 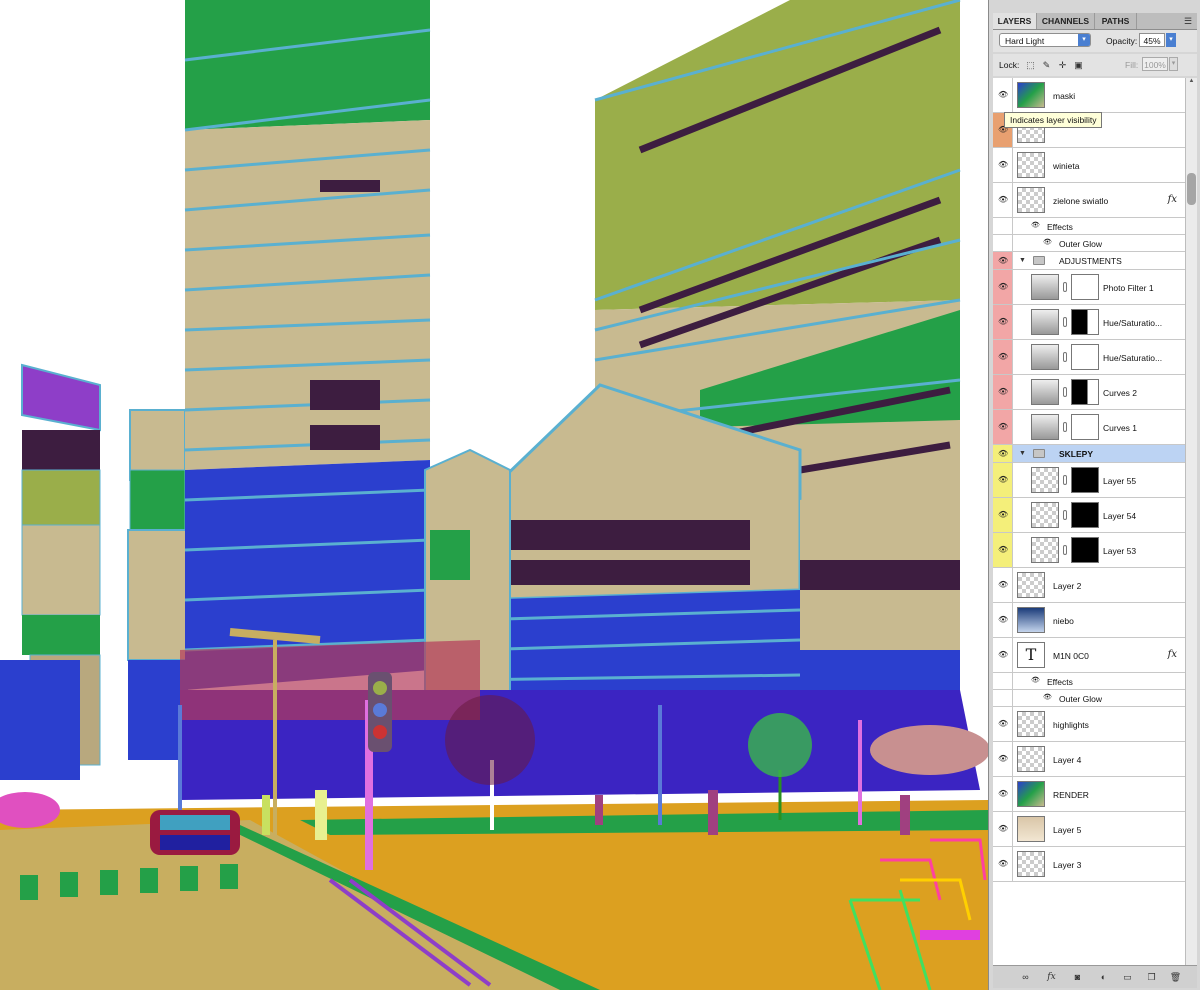 What do you see at coordinates (1089, 829) in the screenshot?
I see `layer-row: 👁 Layer 5` at bounding box center [1089, 829].